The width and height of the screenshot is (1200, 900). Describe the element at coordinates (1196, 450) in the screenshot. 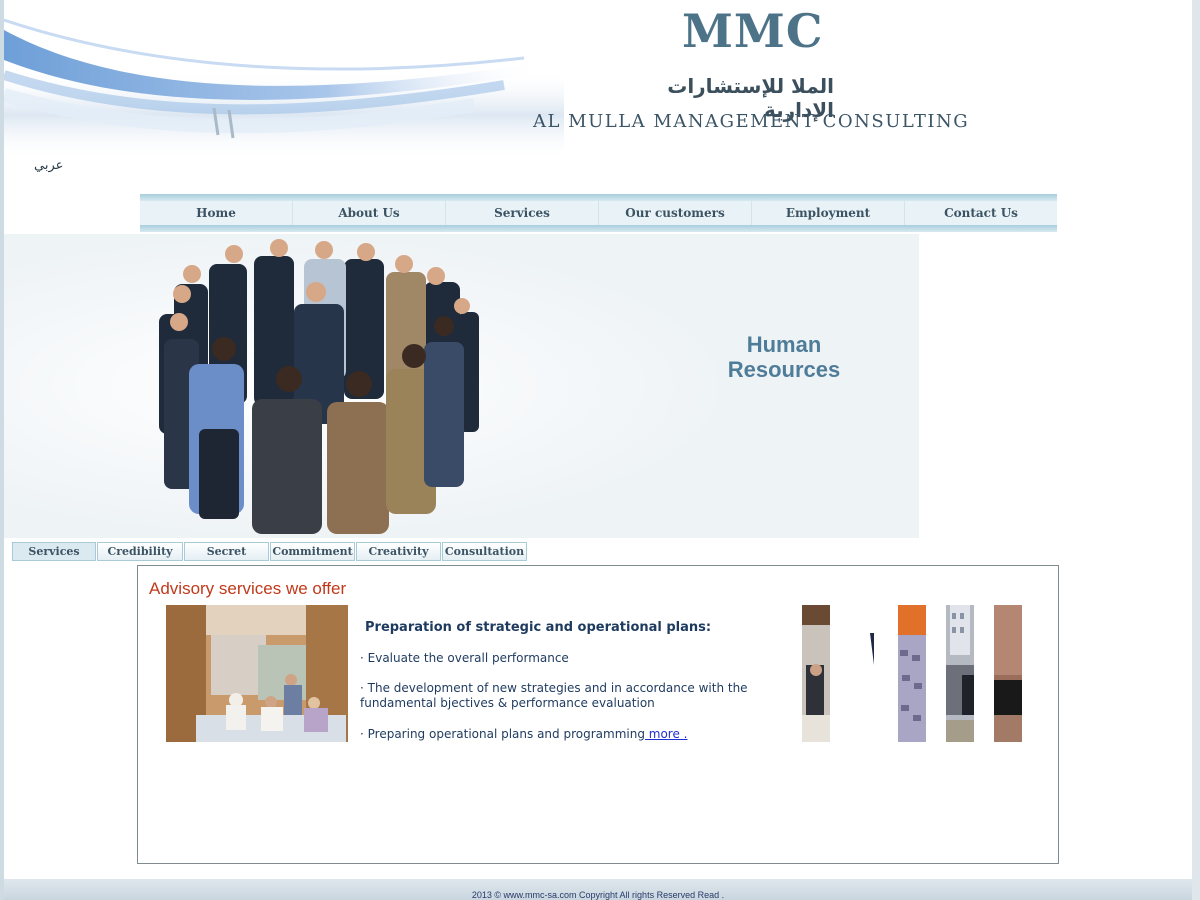

I see `right-border` at that location.